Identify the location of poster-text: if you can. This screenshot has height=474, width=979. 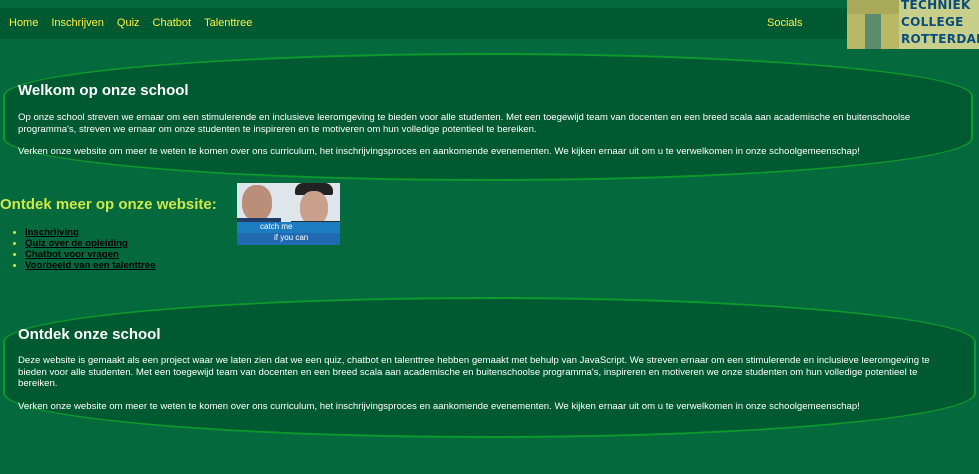
(291, 237).